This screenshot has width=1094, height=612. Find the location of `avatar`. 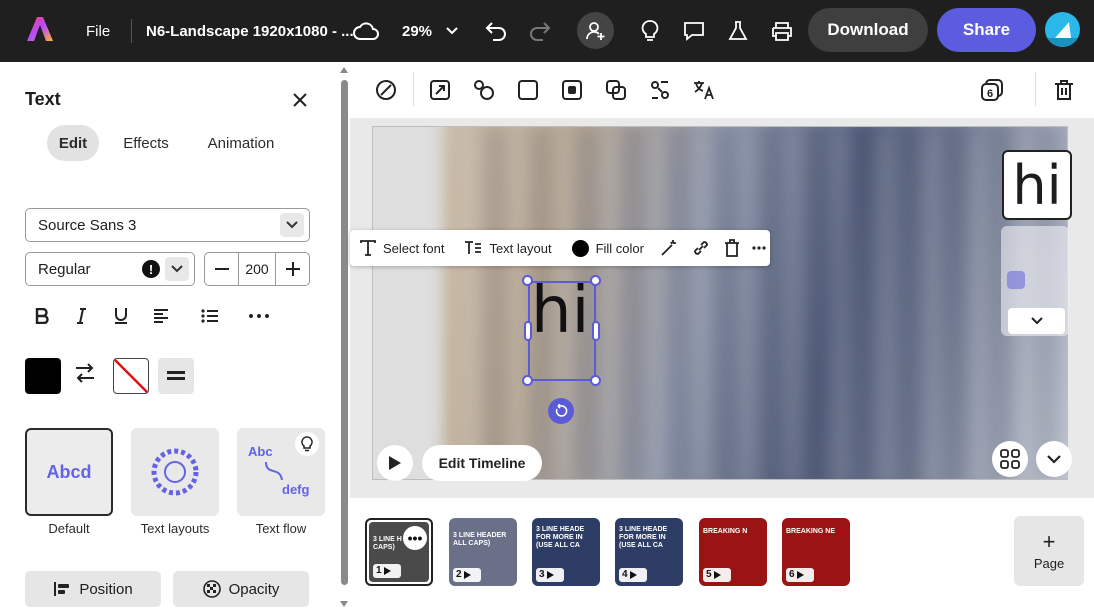

avatar is located at coordinates (1062, 29).